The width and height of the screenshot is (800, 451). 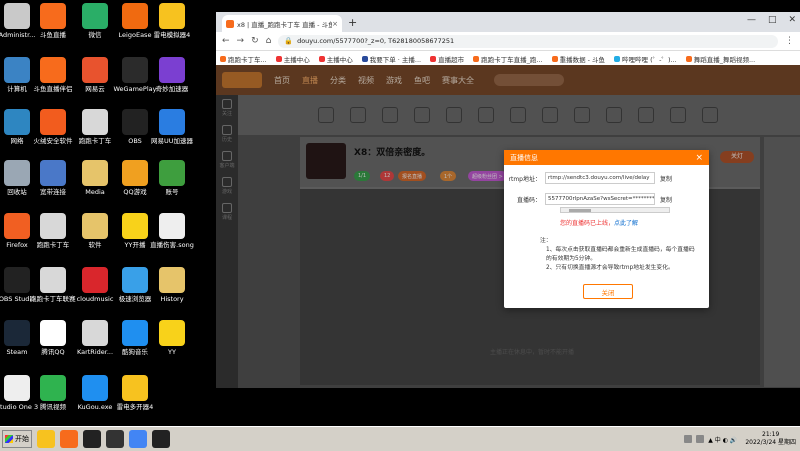 I want to click on url-text: douyu.com/5577700?_z=0, T628180058677251, so click(x=376, y=41).